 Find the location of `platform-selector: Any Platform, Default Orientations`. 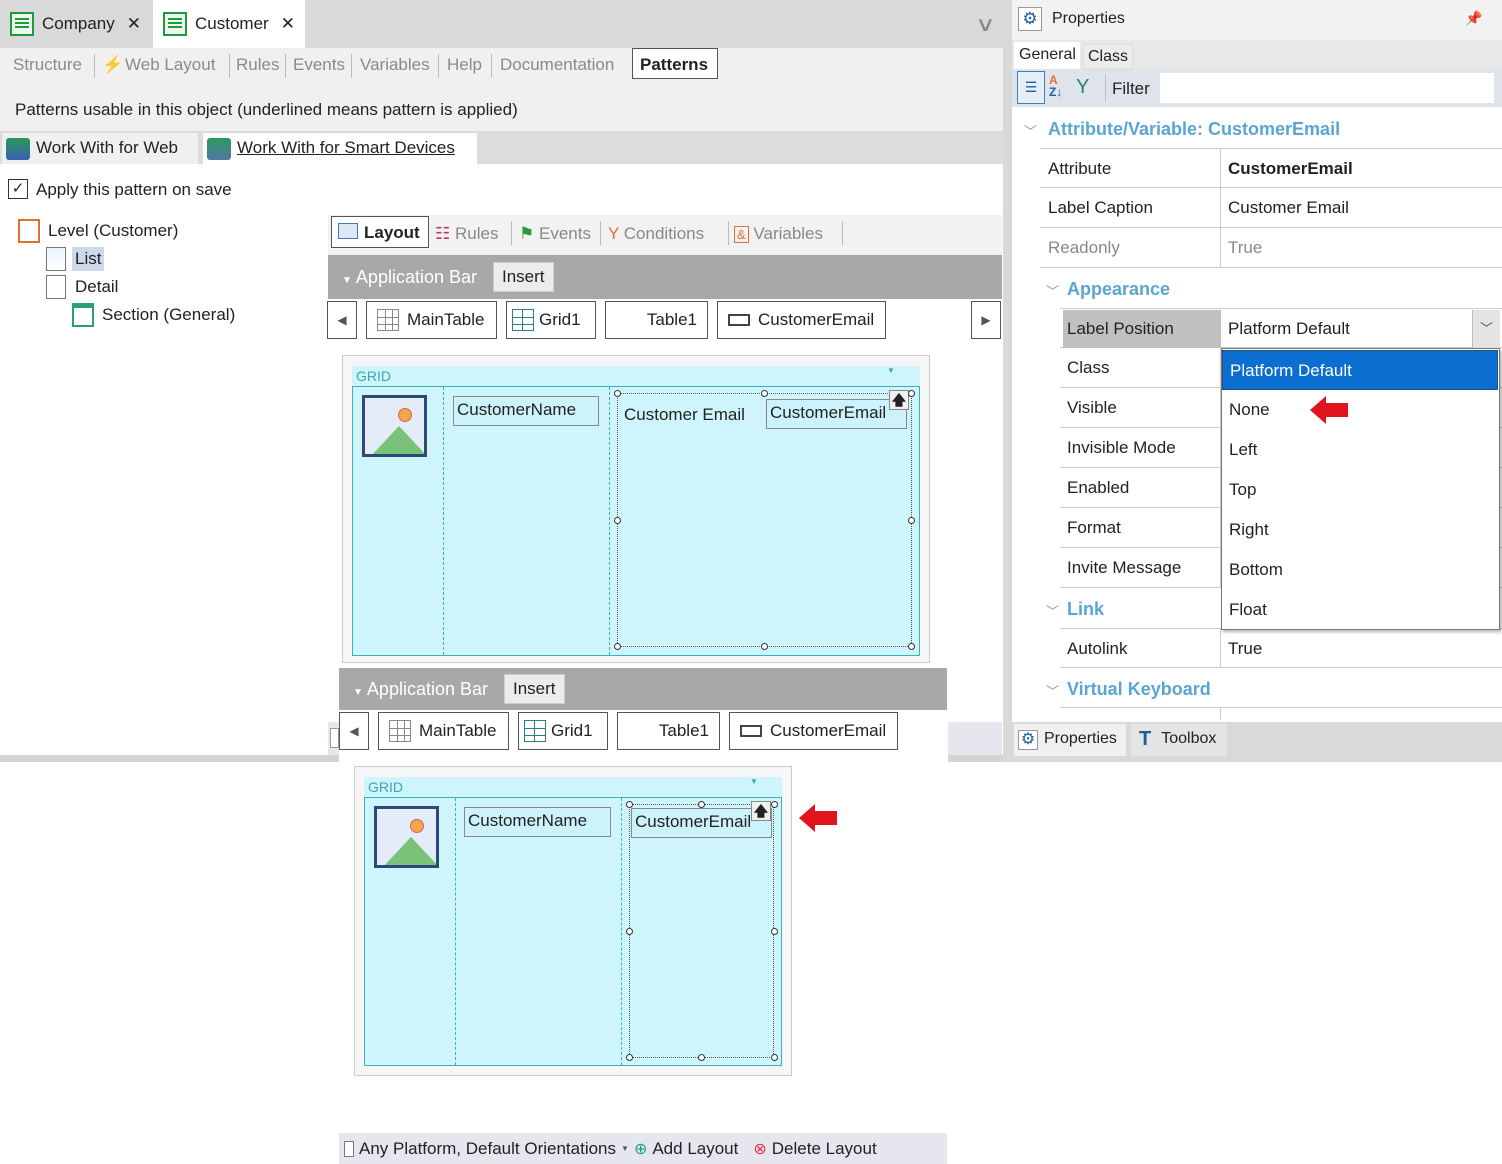

platform-selector: Any Platform, Default Orientations is located at coordinates (487, 1149).